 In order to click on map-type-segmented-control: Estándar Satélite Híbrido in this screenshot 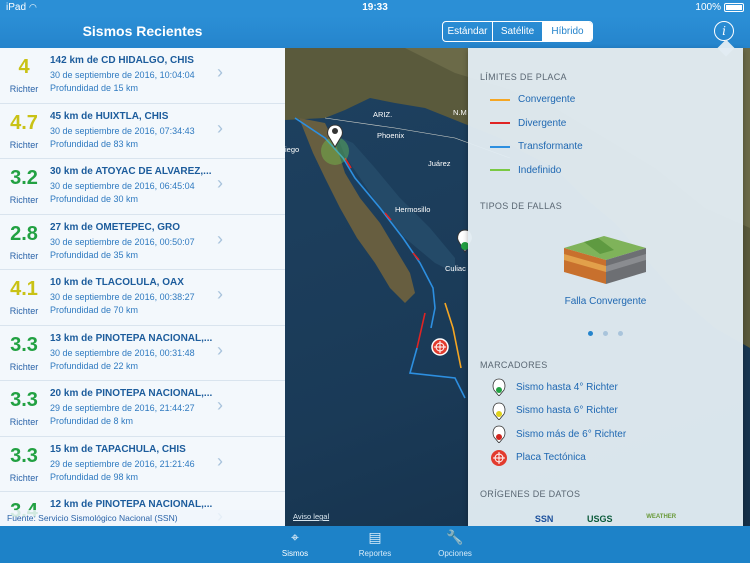, I will do `click(517, 31)`.